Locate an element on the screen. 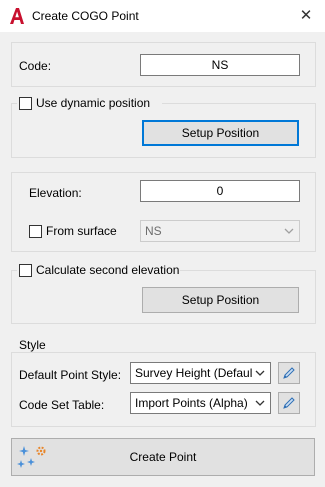 The height and width of the screenshot is (487, 325). elevation-label: Elevation: is located at coordinates (55, 193).